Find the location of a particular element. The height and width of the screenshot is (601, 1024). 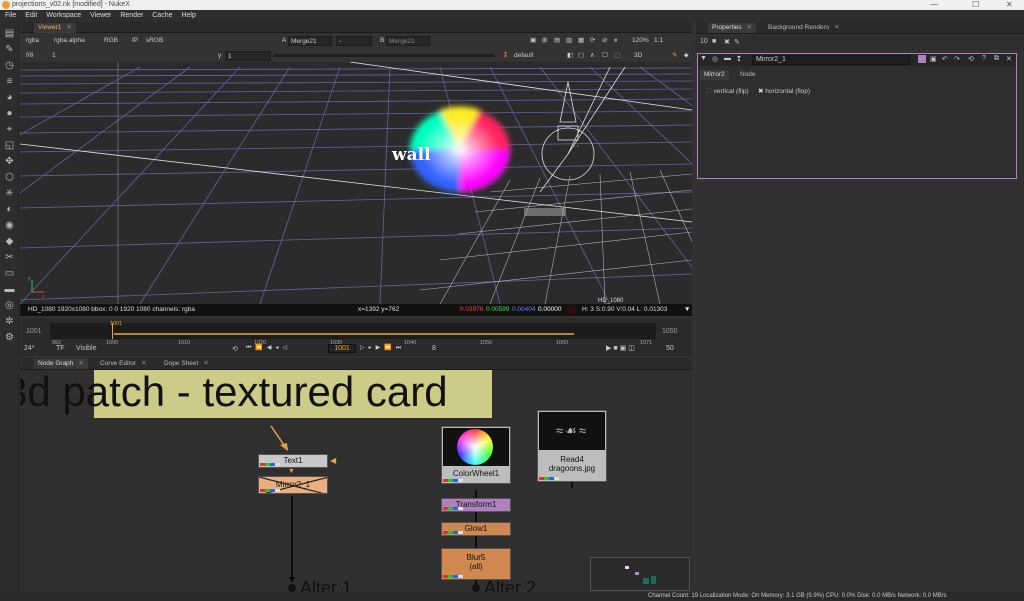

metadata-tool-icon: ◆ is located at coordinates (9, 241).